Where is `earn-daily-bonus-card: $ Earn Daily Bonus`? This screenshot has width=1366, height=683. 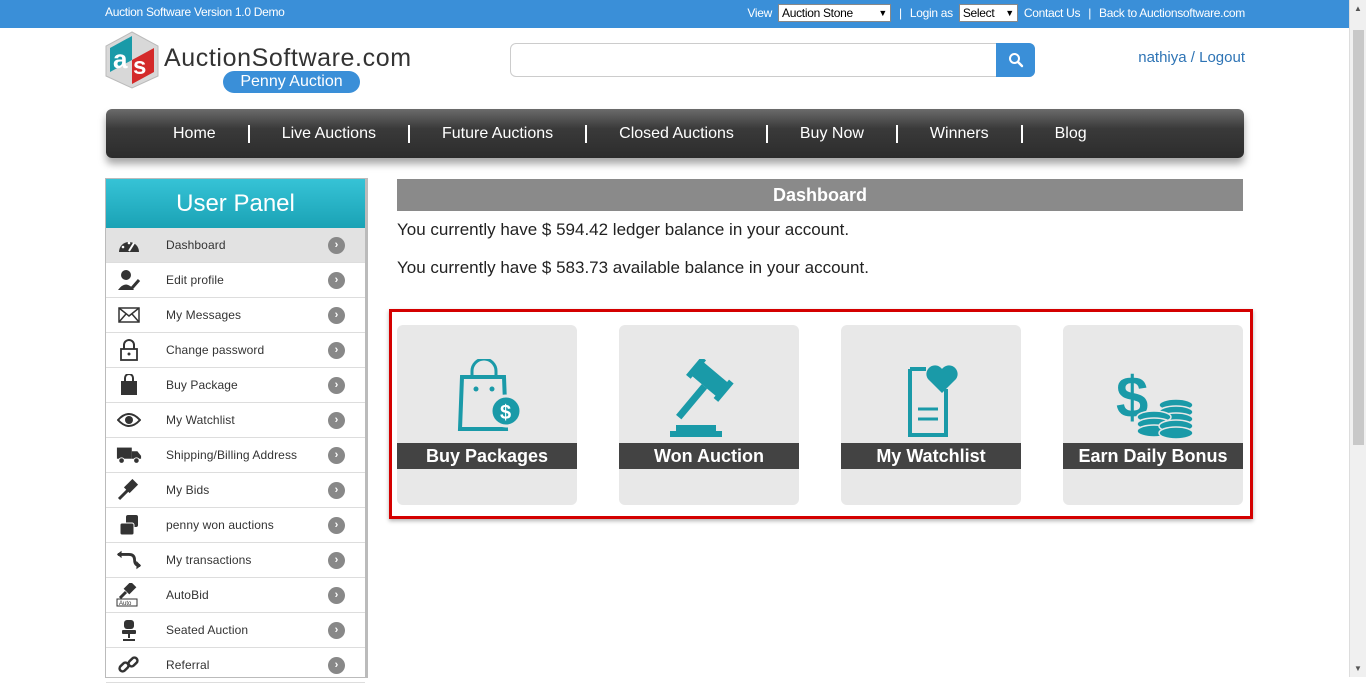
earn-daily-bonus-card: $ Earn Daily Bonus is located at coordinates (1153, 415).